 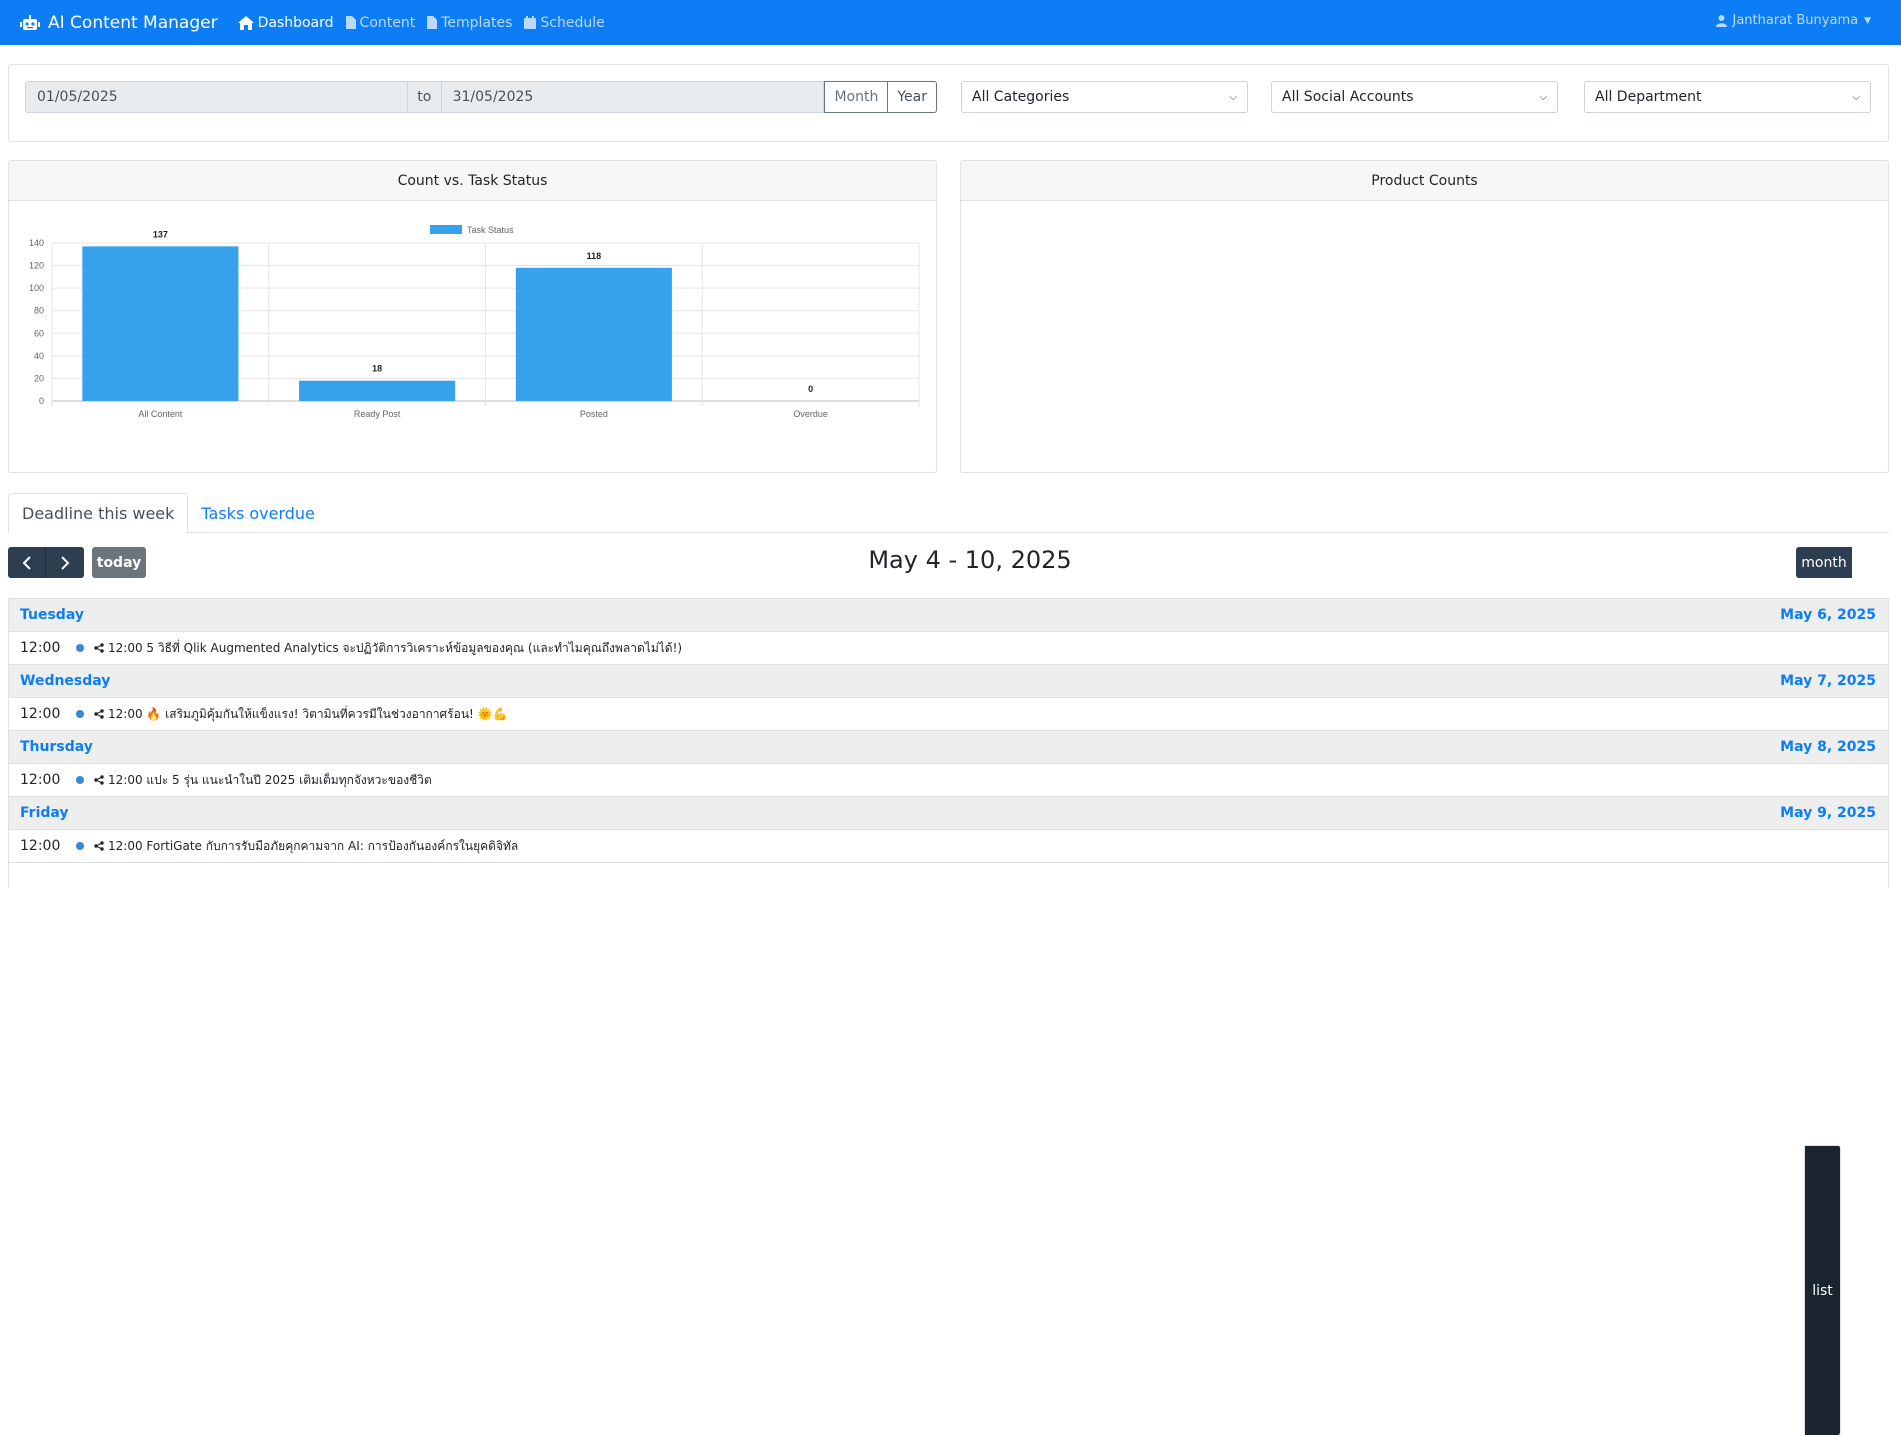 I want to click on x-tick-label: All Content, so click(x=160, y=414).